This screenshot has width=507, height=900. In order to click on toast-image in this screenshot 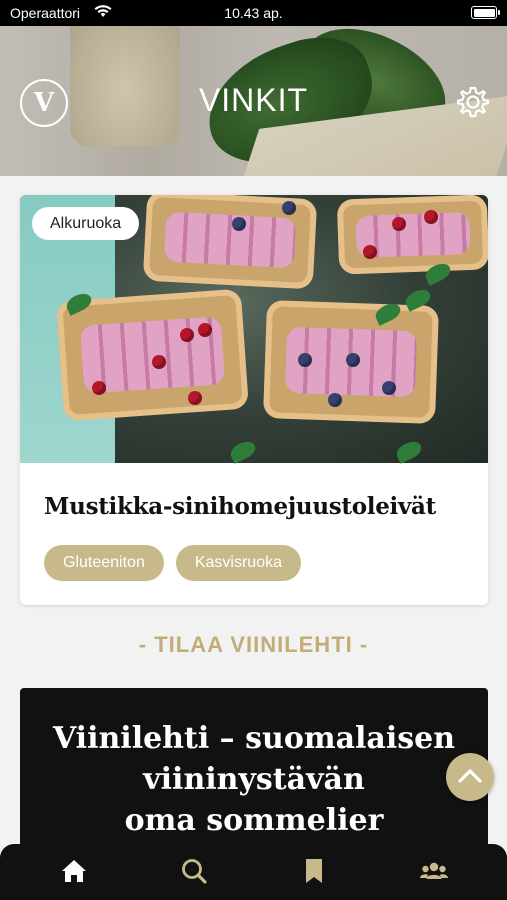, I will do `click(412, 235)`.